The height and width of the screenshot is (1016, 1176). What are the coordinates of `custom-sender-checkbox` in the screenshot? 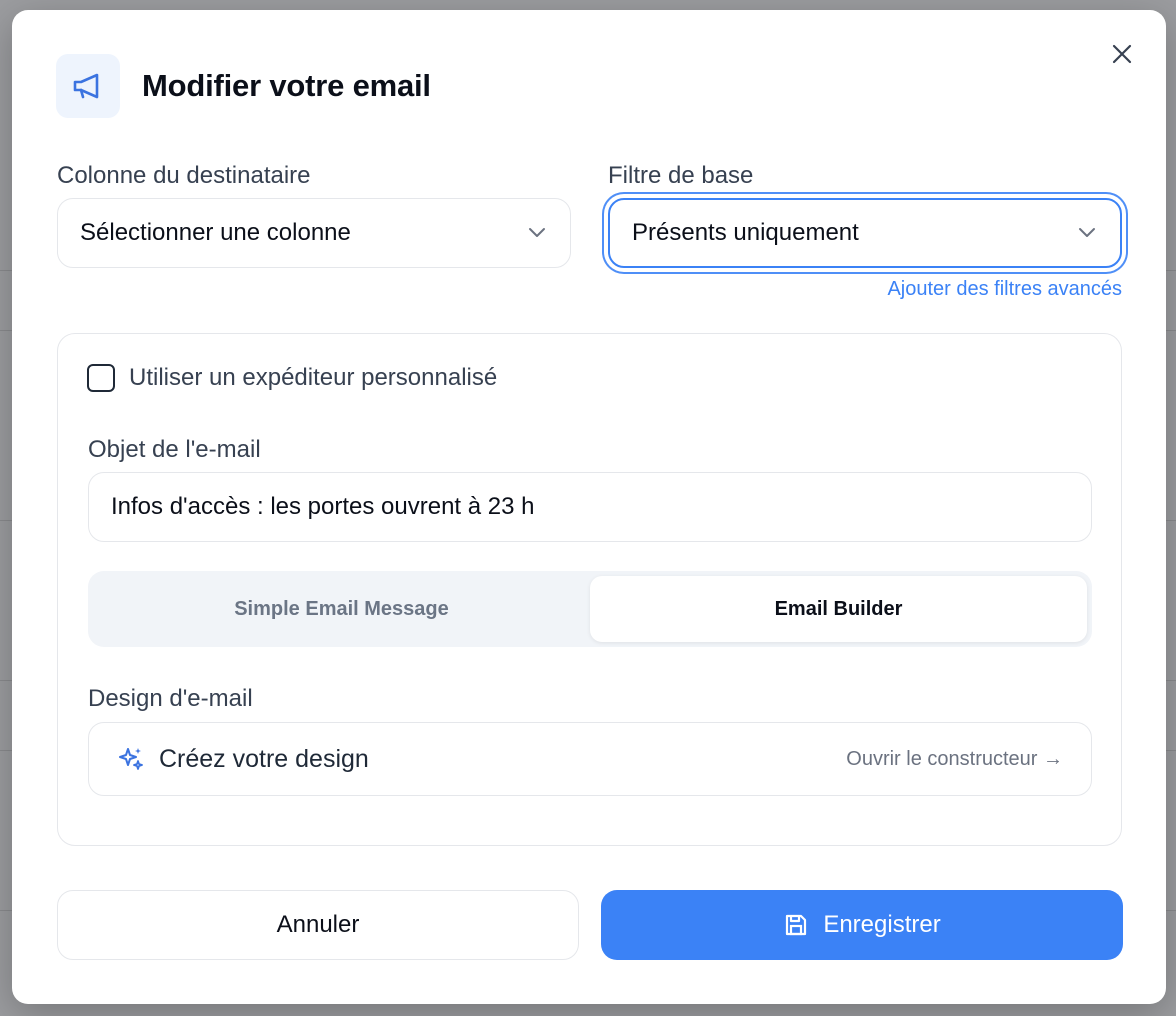 It's located at (101, 378).